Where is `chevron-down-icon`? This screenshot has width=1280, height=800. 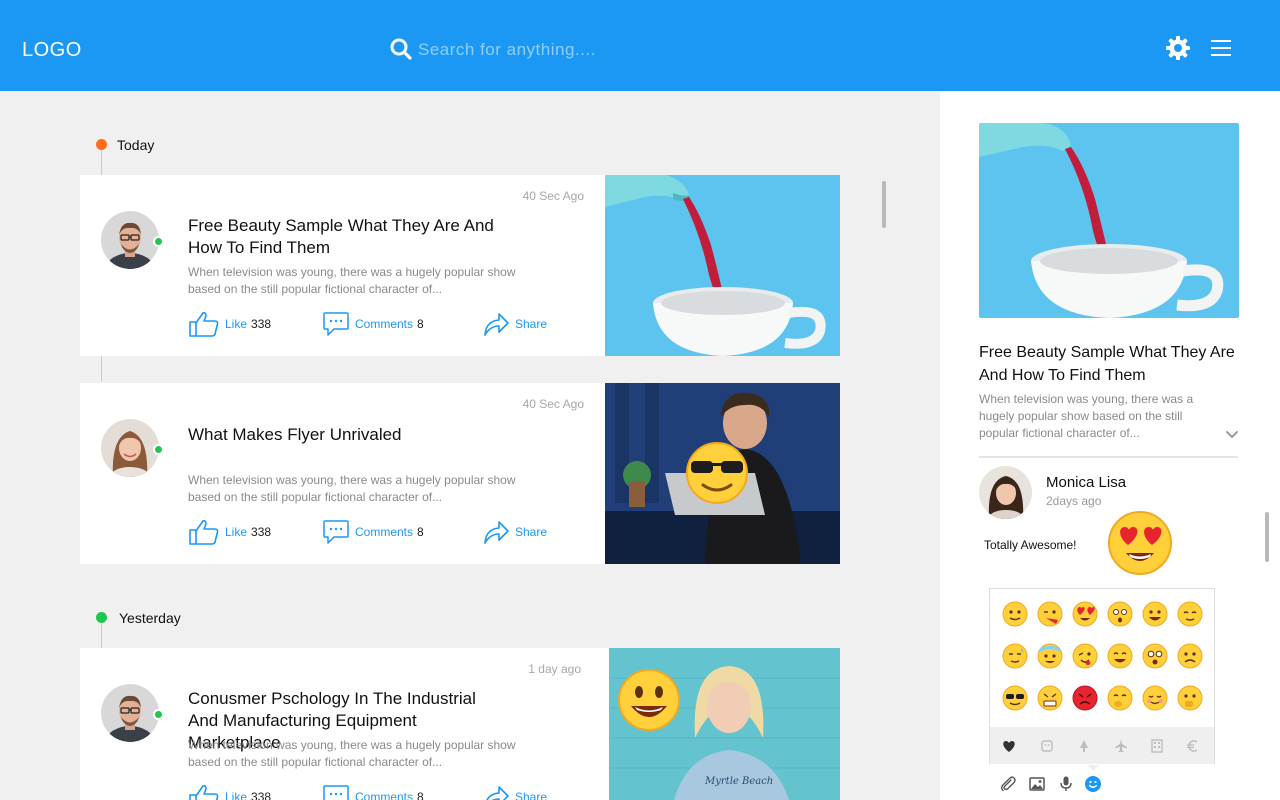 chevron-down-icon is located at coordinates (1232, 435).